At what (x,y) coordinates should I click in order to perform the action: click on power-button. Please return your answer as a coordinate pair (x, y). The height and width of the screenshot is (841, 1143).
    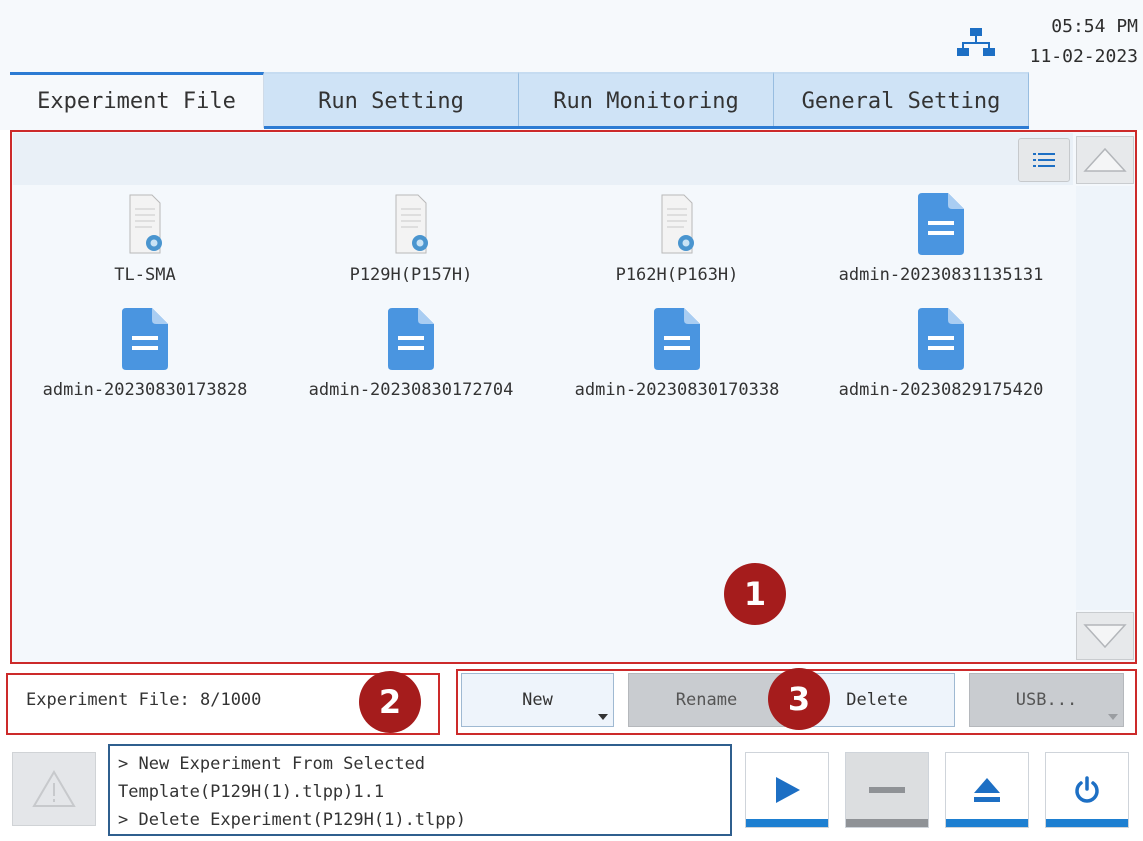
    Looking at the image, I should click on (1087, 790).